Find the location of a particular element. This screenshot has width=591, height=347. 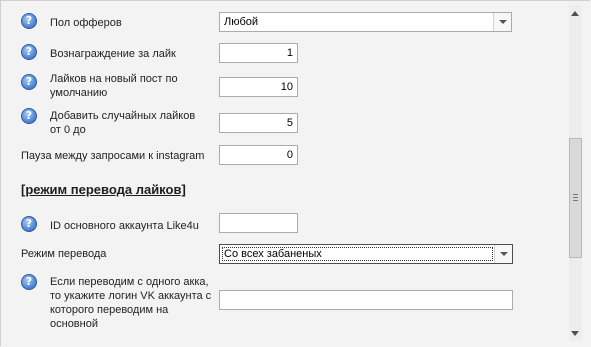

random-likes-label: Добавить случайных лайков от 0 до is located at coordinates (123, 123).